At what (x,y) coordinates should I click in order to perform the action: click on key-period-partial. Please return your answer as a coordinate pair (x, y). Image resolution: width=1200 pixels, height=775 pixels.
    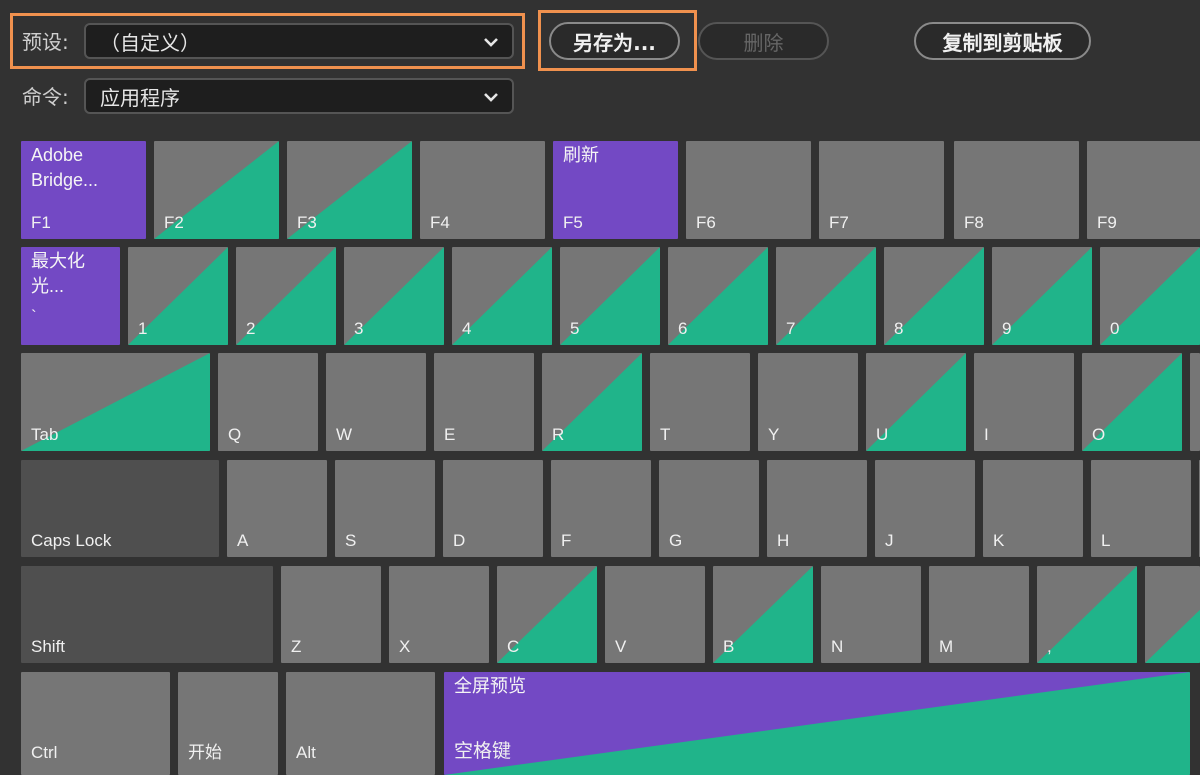
    Looking at the image, I should click on (1172, 614).